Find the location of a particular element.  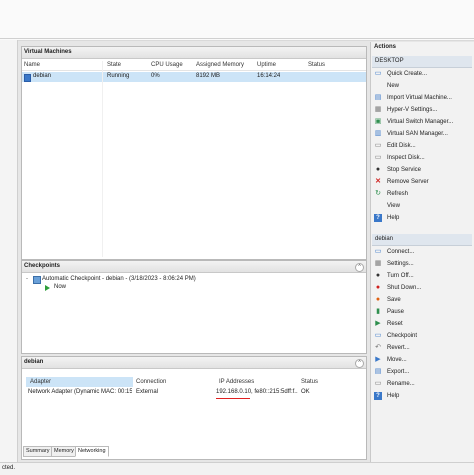

col-state: State is located at coordinates (114, 65).